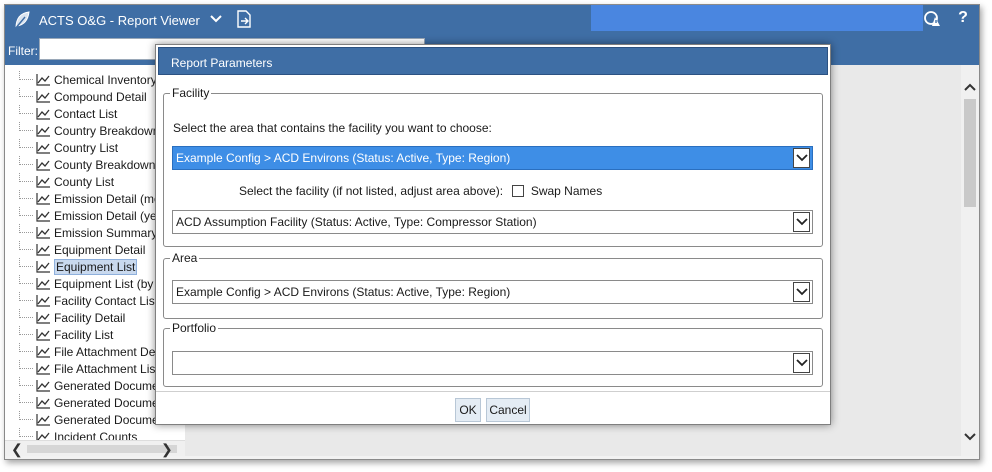 This screenshot has height=472, width=992. I want to click on scroll-left-icon: ❮, so click(17, 449).